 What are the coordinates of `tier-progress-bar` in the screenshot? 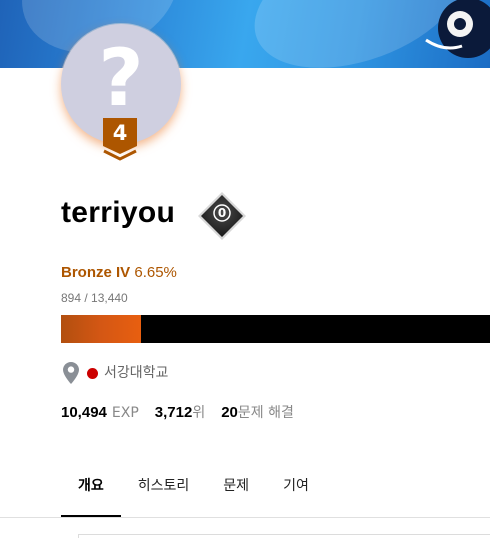 It's located at (275, 329).